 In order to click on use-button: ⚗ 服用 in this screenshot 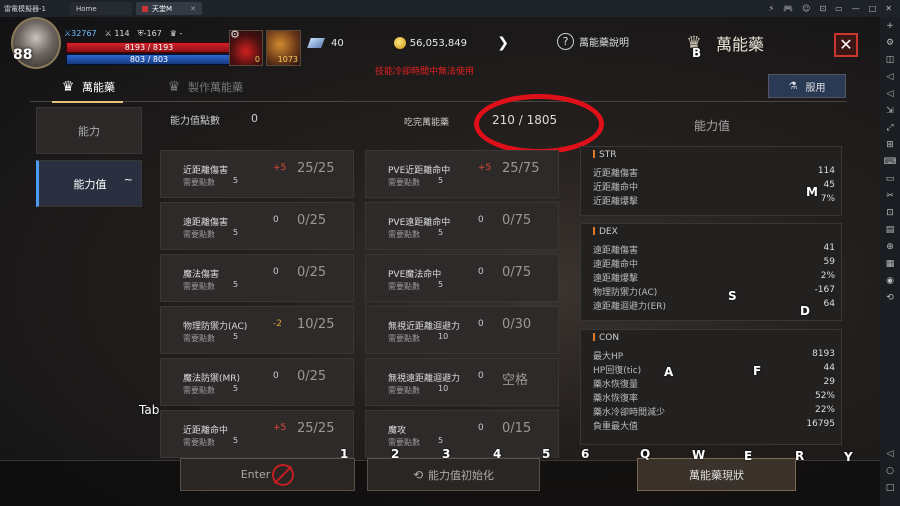, I will do `click(807, 86)`.